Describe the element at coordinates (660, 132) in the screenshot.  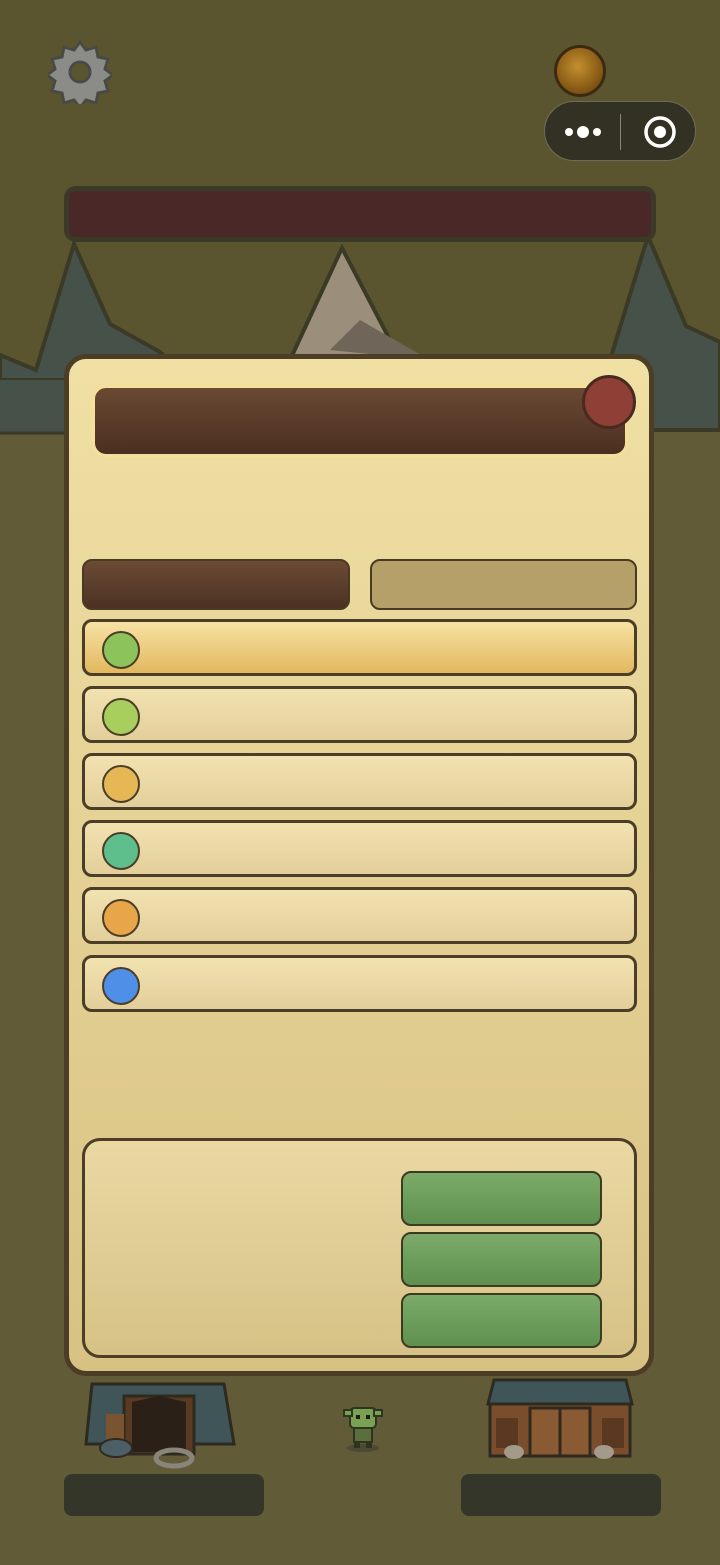
I see `record-target-icon` at that location.